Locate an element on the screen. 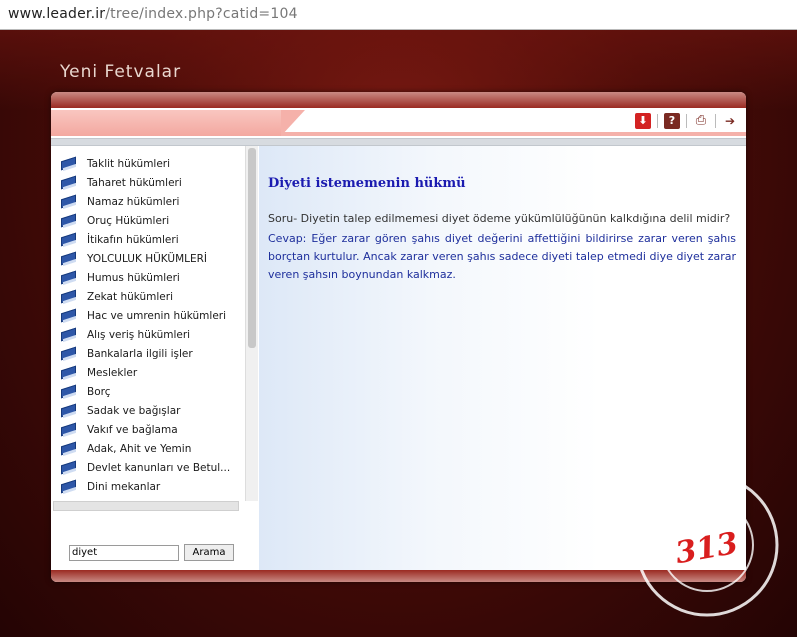 The image size is (797, 637). category-item-label: Dini mekanlar is located at coordinates (124, 486).